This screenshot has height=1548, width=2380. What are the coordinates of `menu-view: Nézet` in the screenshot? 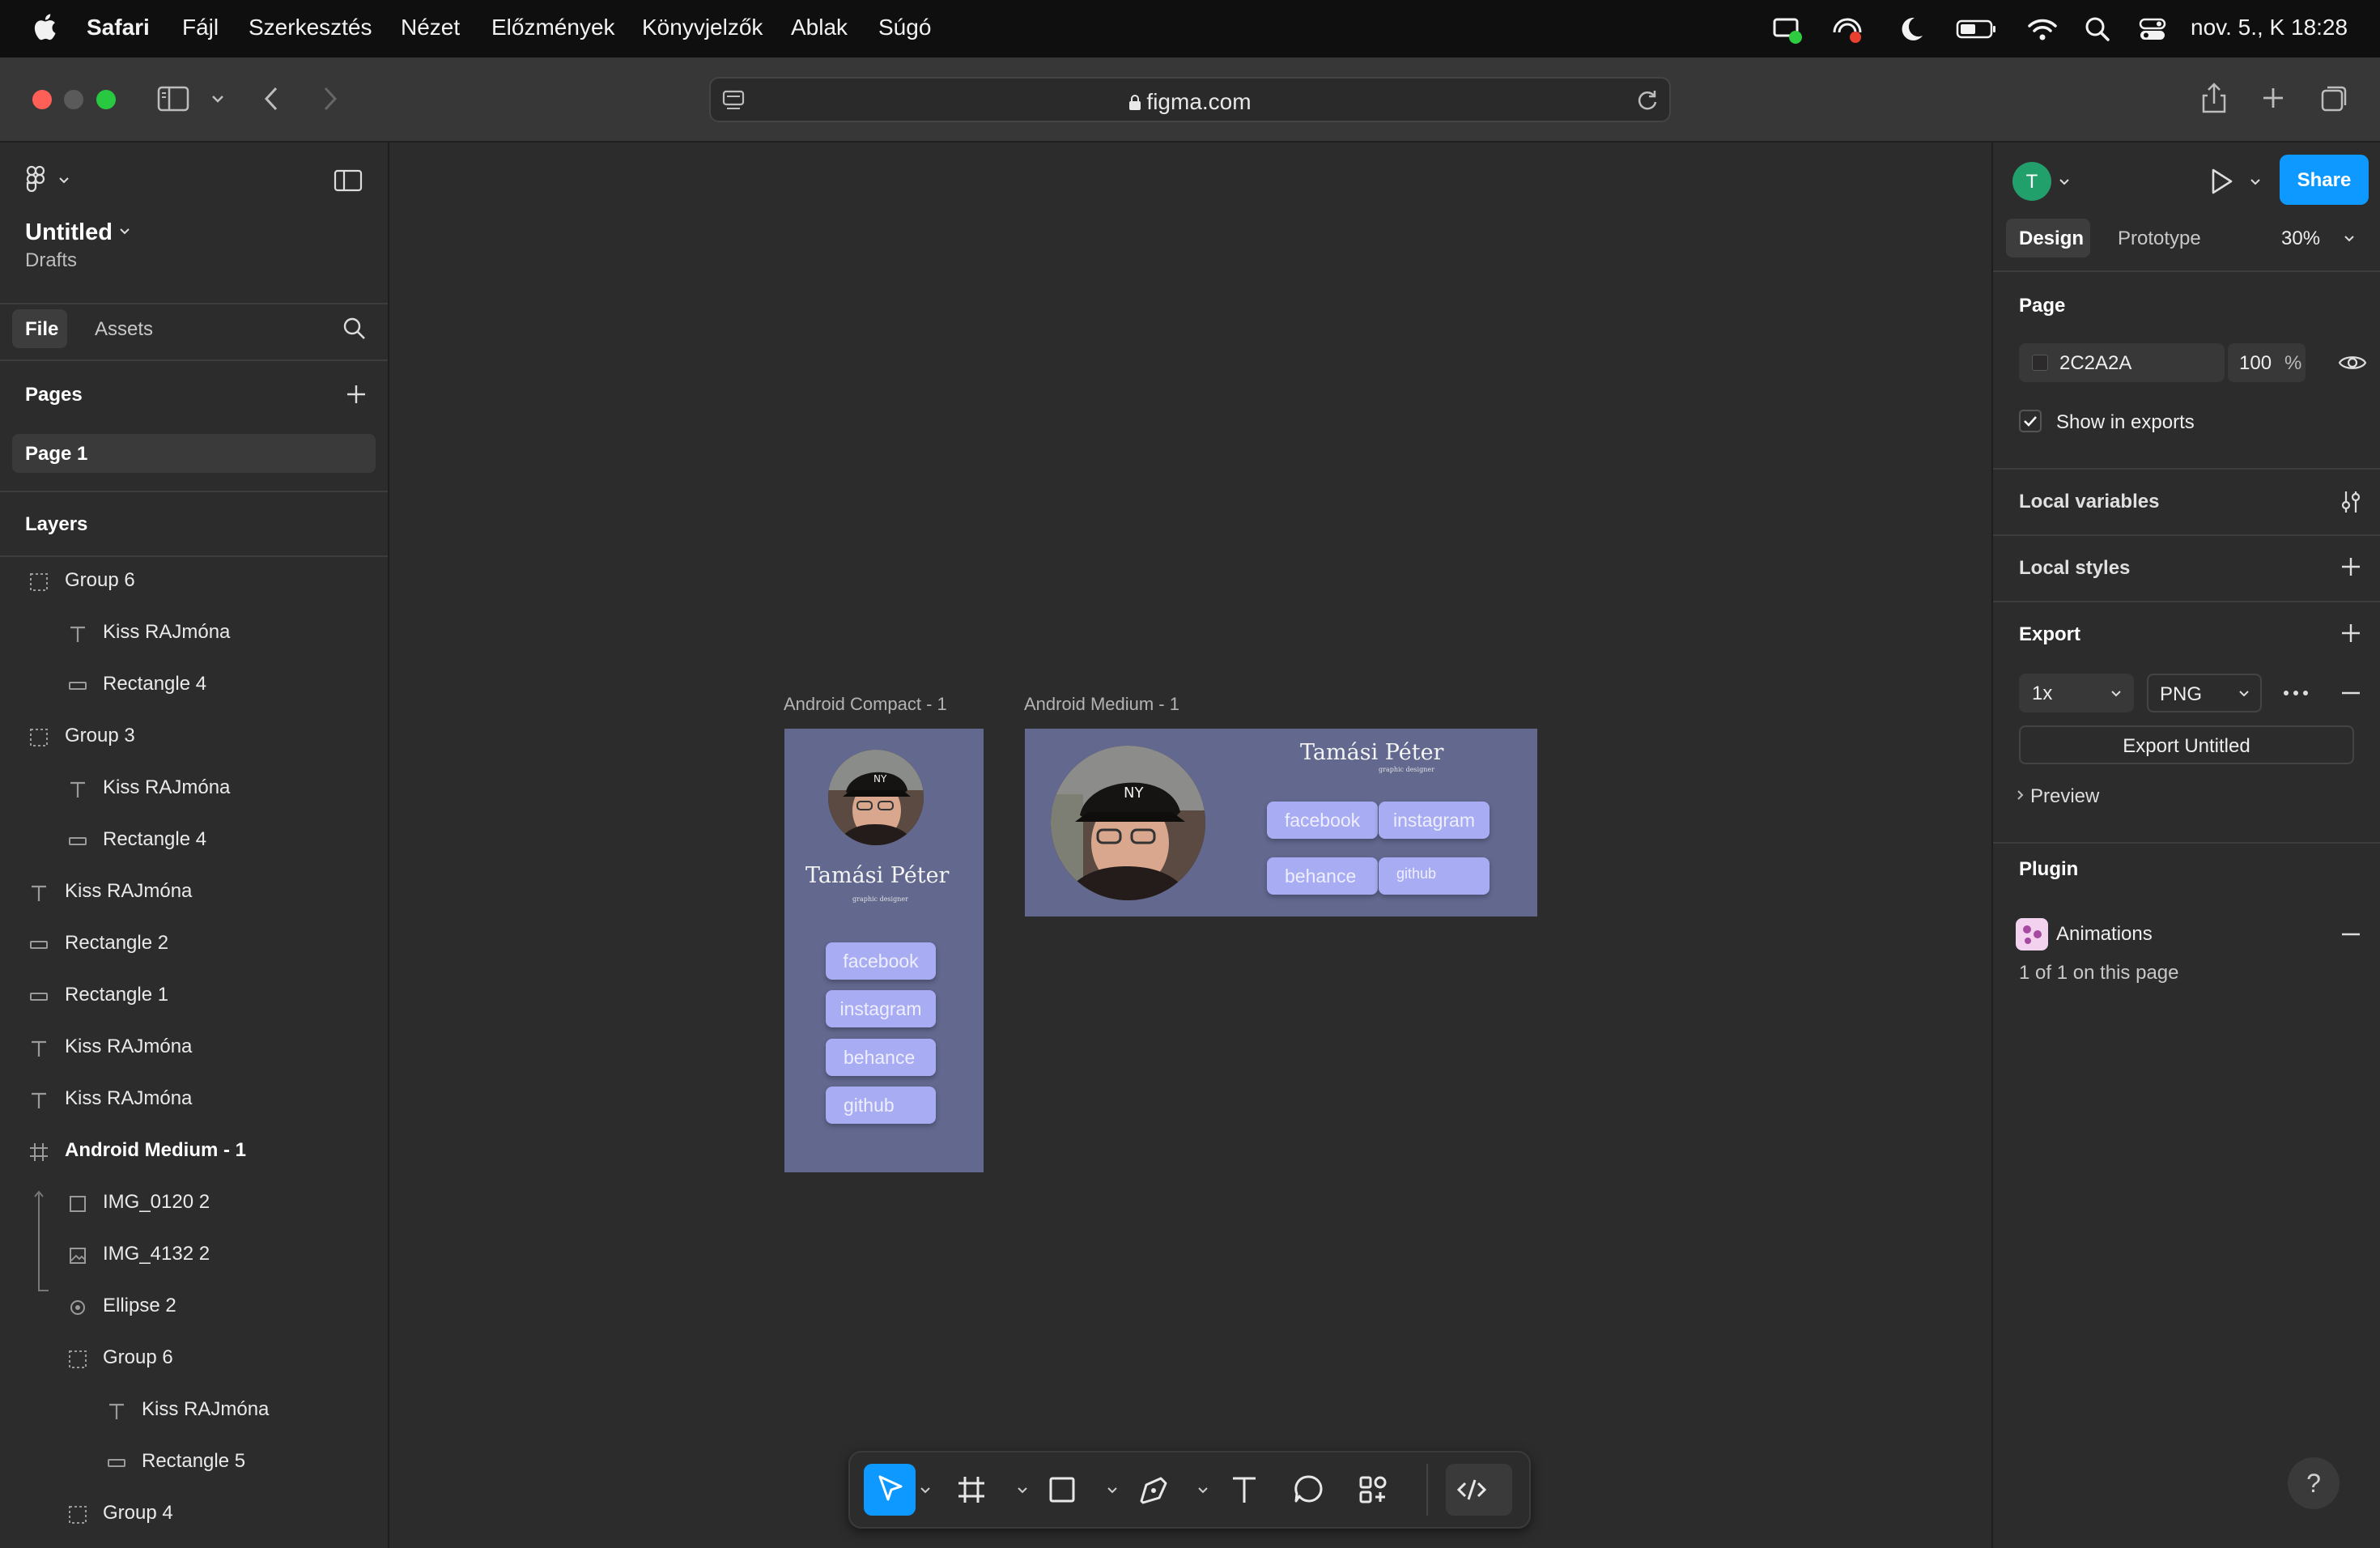 It's located at (431, 27).